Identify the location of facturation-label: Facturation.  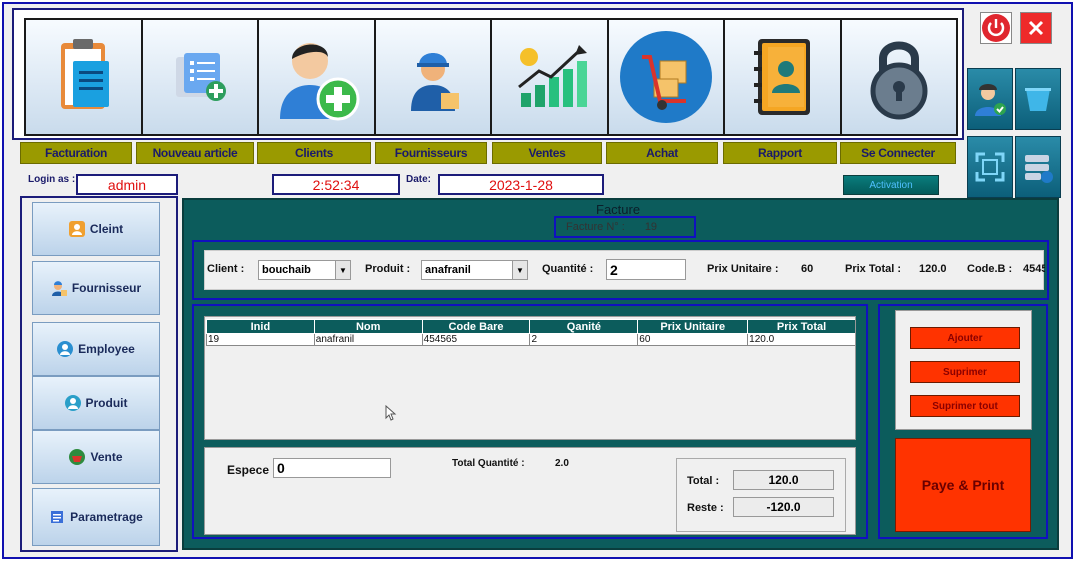
(76, 153).